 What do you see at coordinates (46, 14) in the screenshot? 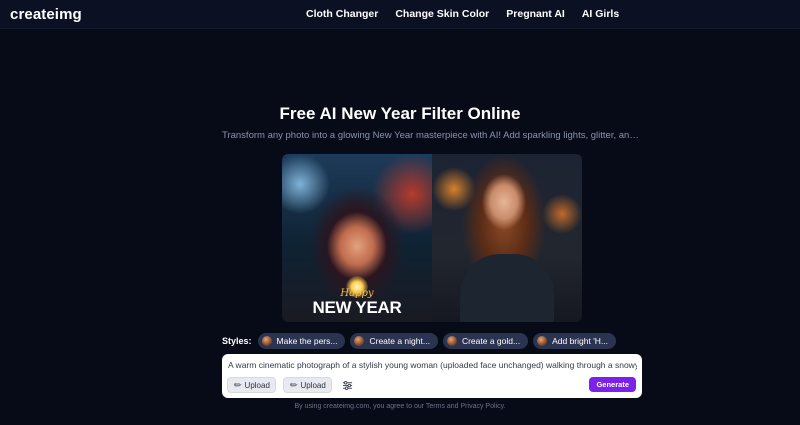
I see `site-logo: createimg` at bounding box center [46, 14].